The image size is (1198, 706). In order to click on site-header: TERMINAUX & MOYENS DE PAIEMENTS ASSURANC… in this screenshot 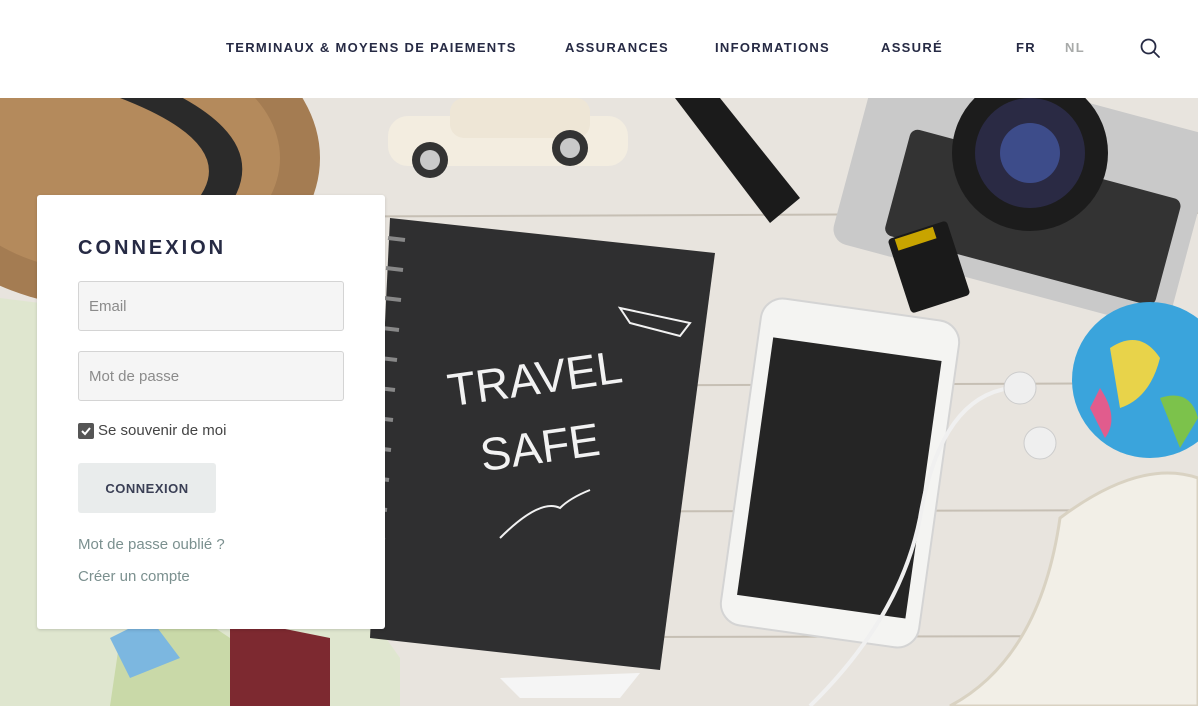, I will do `click(599, 49)`.